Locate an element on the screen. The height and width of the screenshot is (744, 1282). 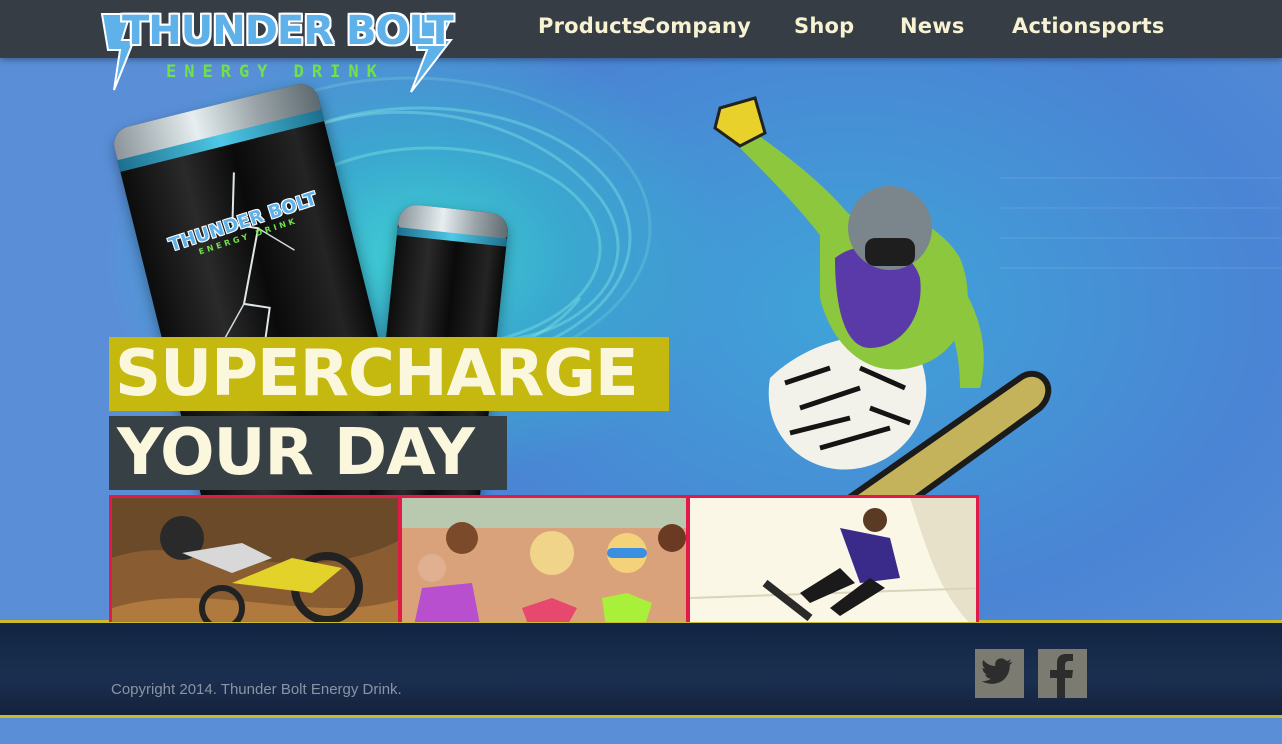
facebook-icon is located at coordinates (1061, 676).